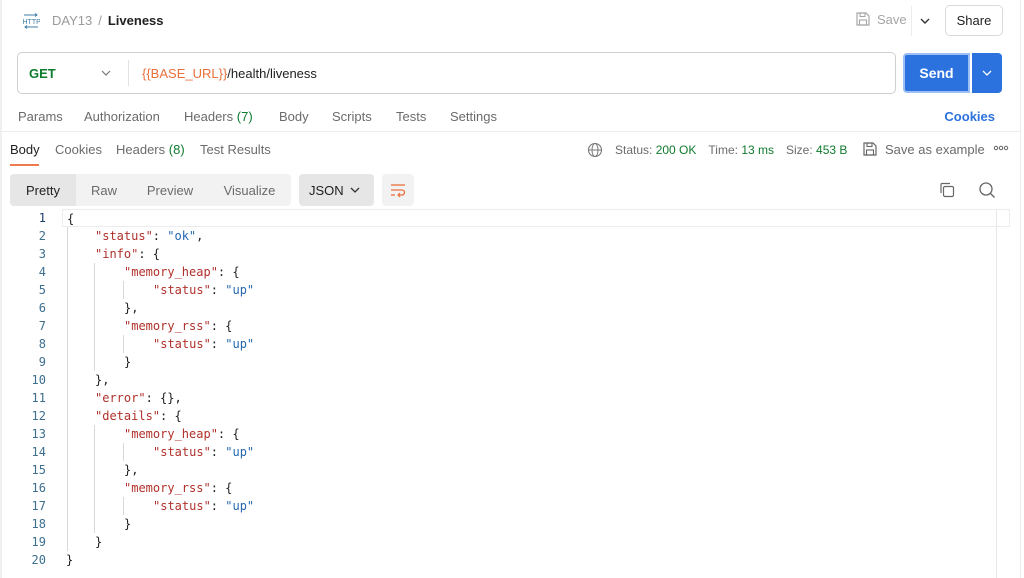  I want to click on send-options-button, so click(987, 73).